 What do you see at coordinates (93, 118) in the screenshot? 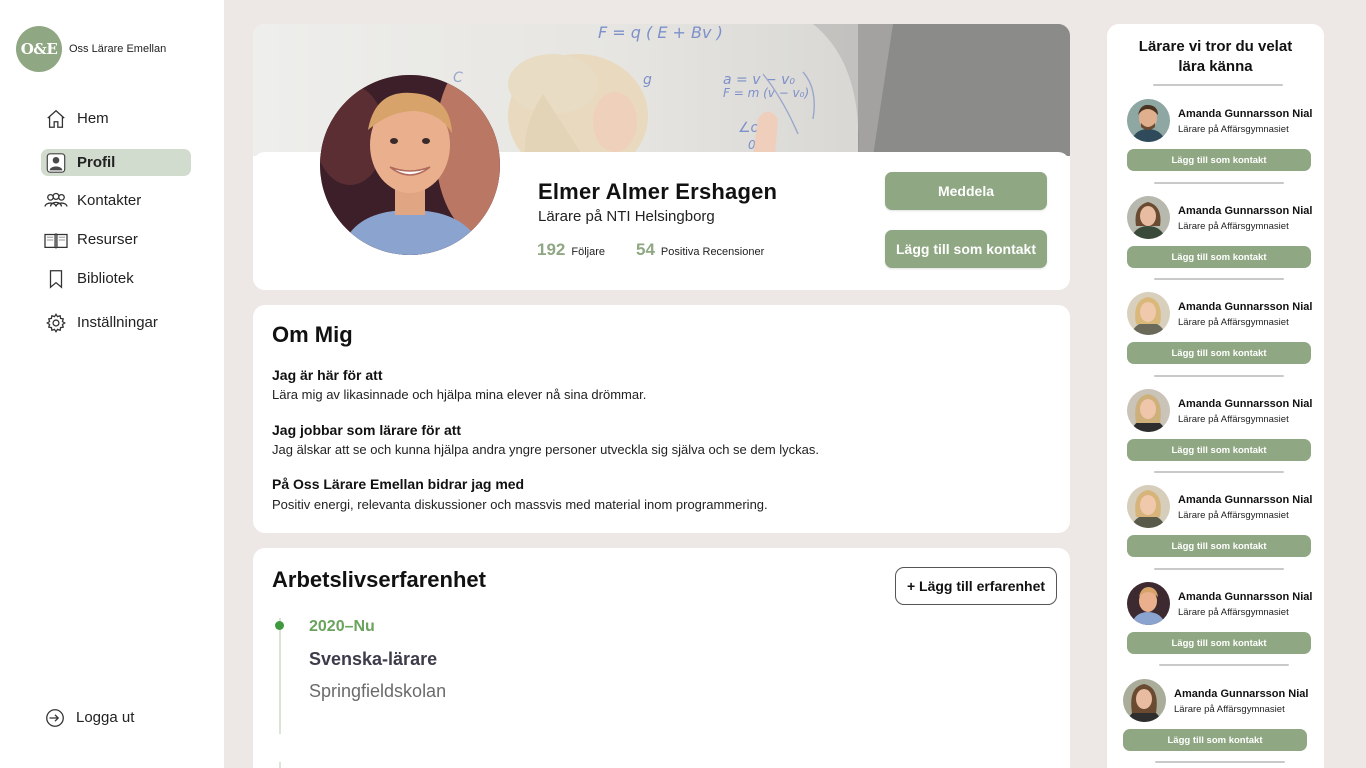
I see `sidebar-item-label: Hem` at bounding box center [93, 118].